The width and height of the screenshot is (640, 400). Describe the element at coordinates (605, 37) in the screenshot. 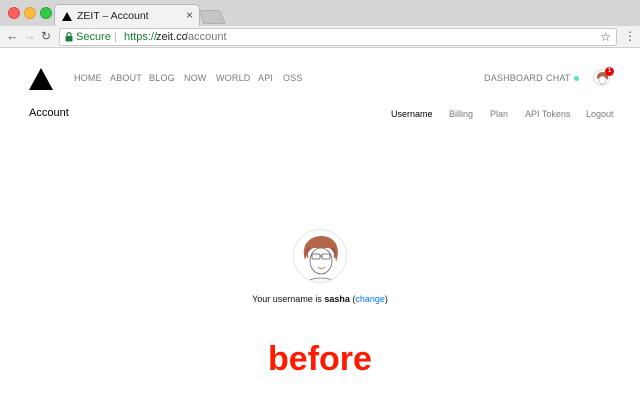

I see `bookmark-star-icon: ☆` at that location.